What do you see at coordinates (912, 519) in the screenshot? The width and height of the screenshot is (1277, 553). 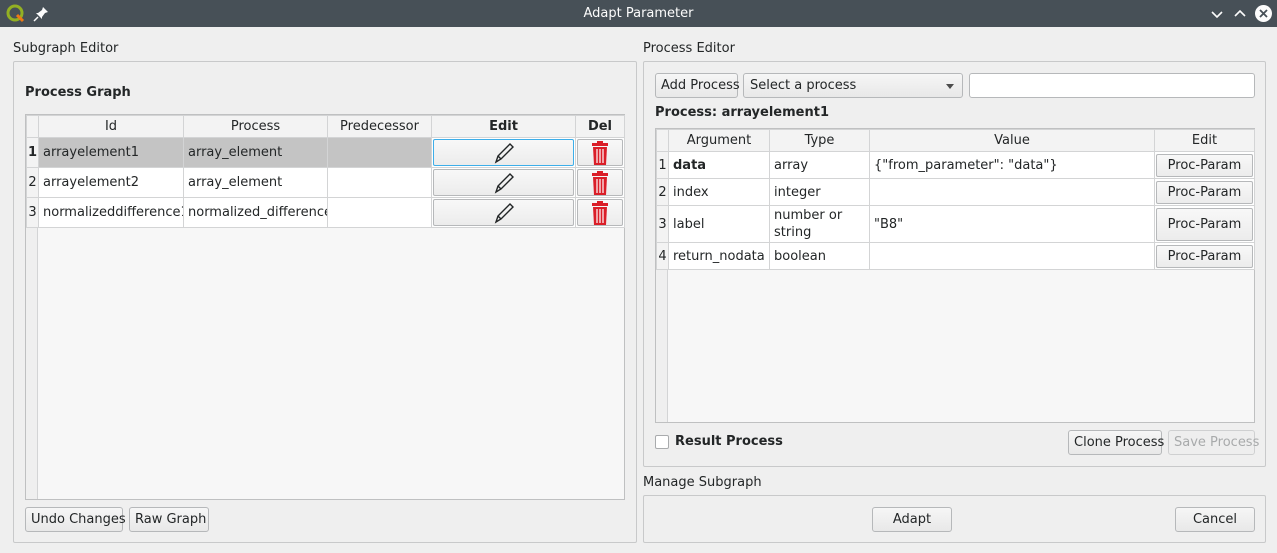 I see `adapt-button: Adapt` at bounding box center [912, 519].